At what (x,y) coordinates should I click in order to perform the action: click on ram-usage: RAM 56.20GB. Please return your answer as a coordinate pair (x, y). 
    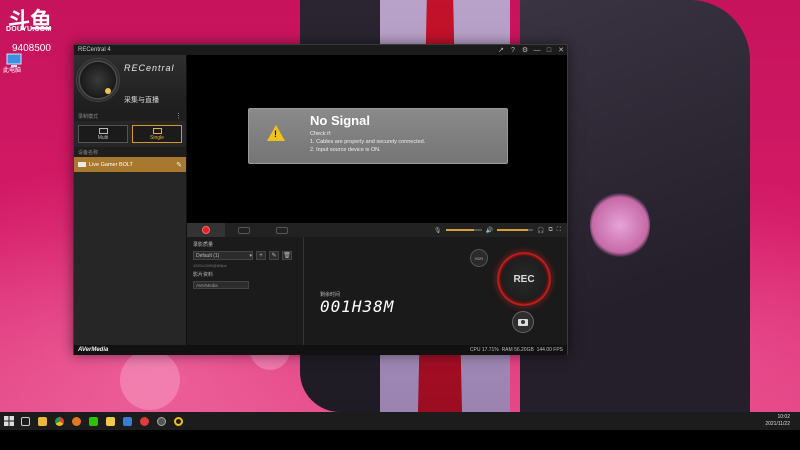
    Looking at the image, I should click on (517, 350).